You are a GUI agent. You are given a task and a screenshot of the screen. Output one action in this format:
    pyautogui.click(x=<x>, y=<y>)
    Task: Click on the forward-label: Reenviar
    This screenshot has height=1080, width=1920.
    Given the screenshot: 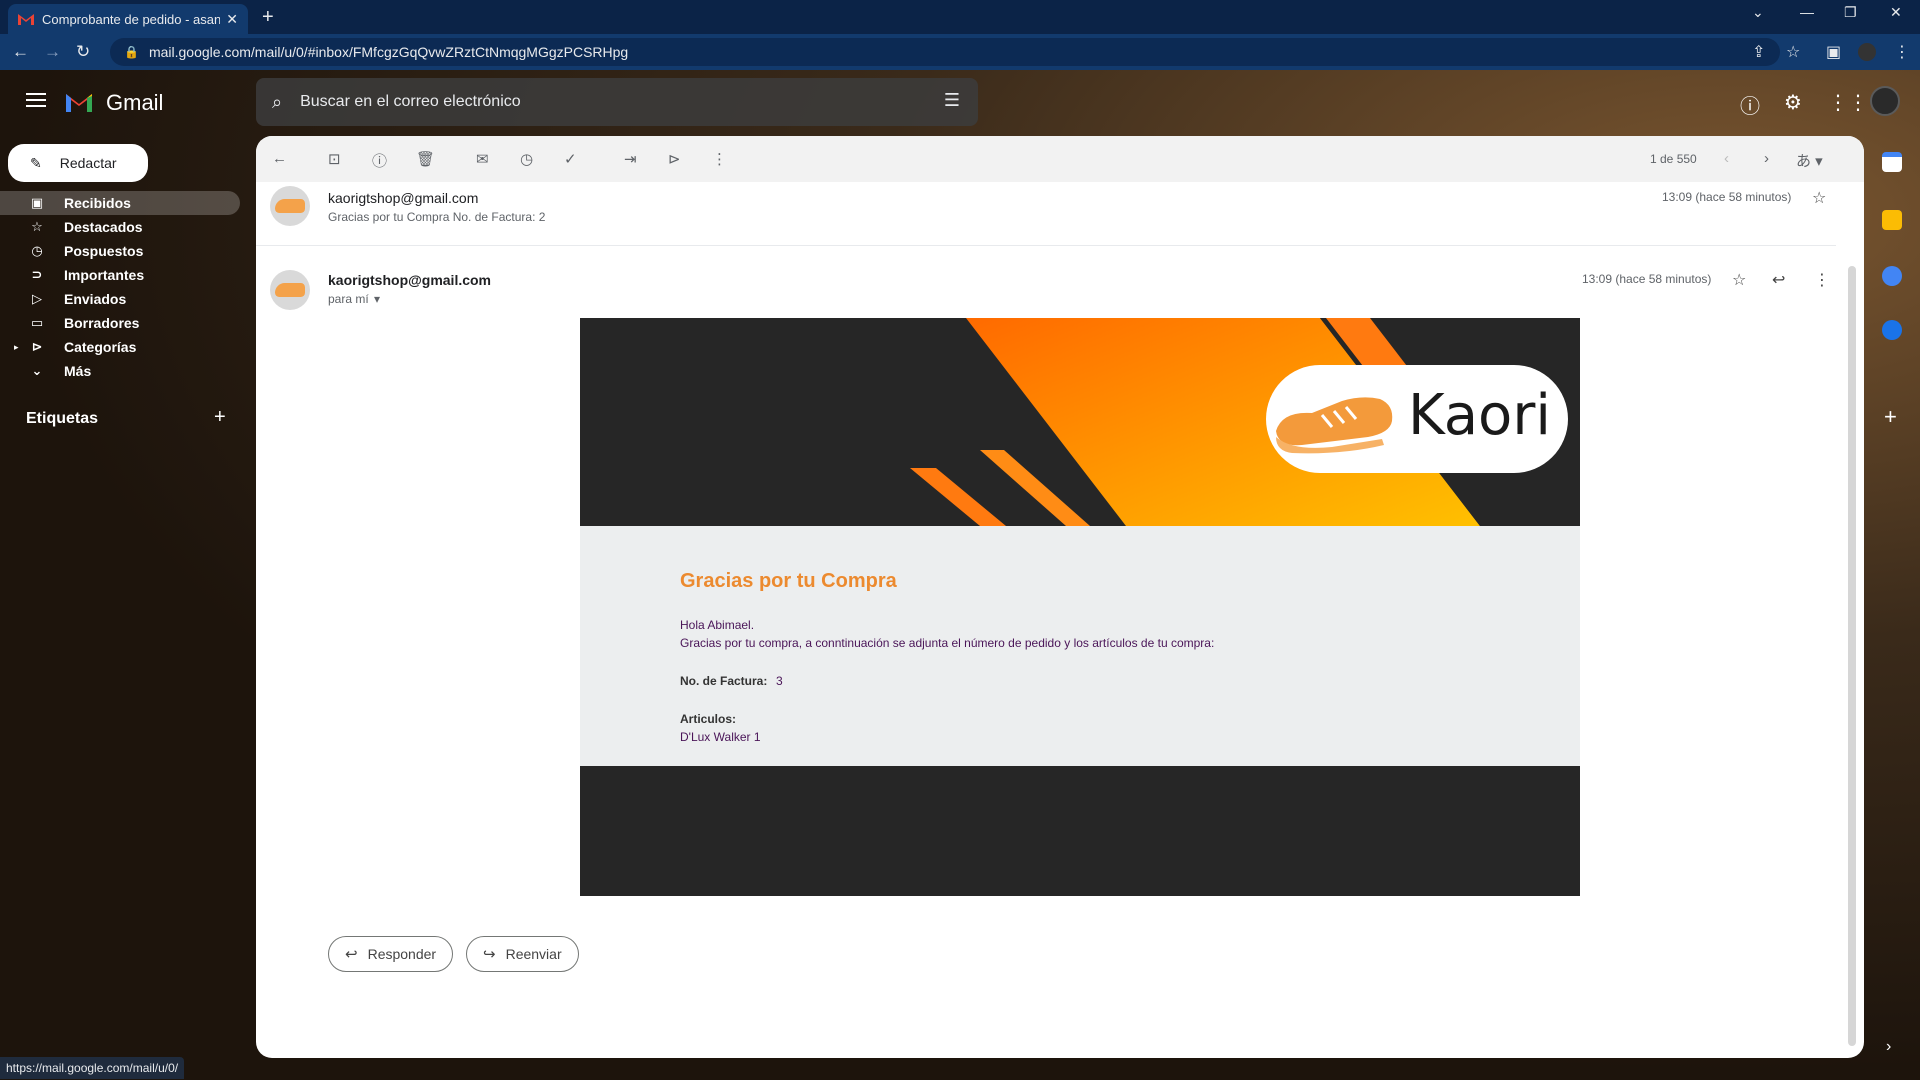 What is the action you would take?
    pyautogui.click(x=533, y=954)
    